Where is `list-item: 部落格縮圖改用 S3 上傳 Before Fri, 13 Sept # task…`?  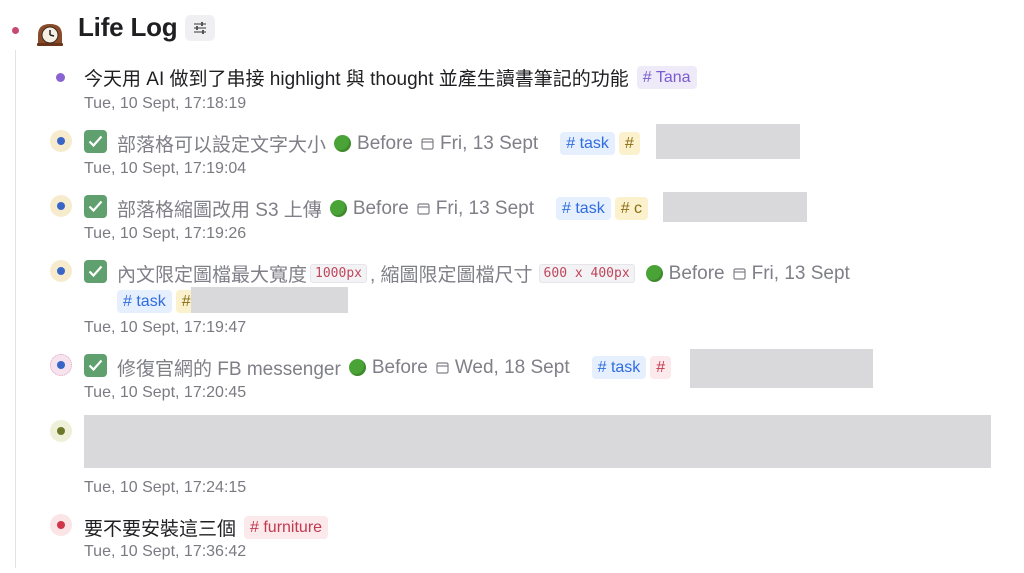 list-item: 部落格縮圖改用 S3 上傳 Before Fri, 13 Sept # task… is located at coordinates (512, 220).